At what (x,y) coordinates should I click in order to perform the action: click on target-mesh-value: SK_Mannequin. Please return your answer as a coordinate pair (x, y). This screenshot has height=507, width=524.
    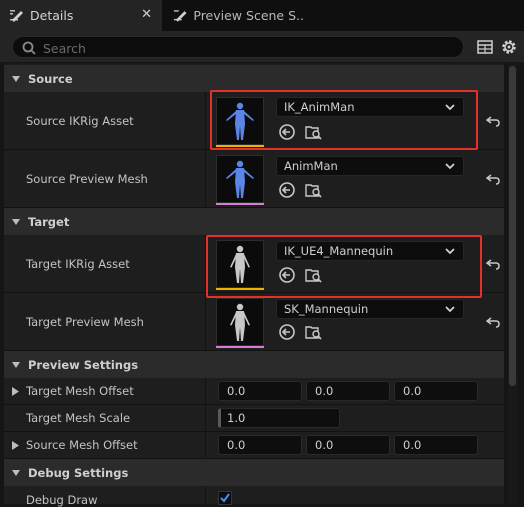
    Looking at the image, I should click on (326, 309).